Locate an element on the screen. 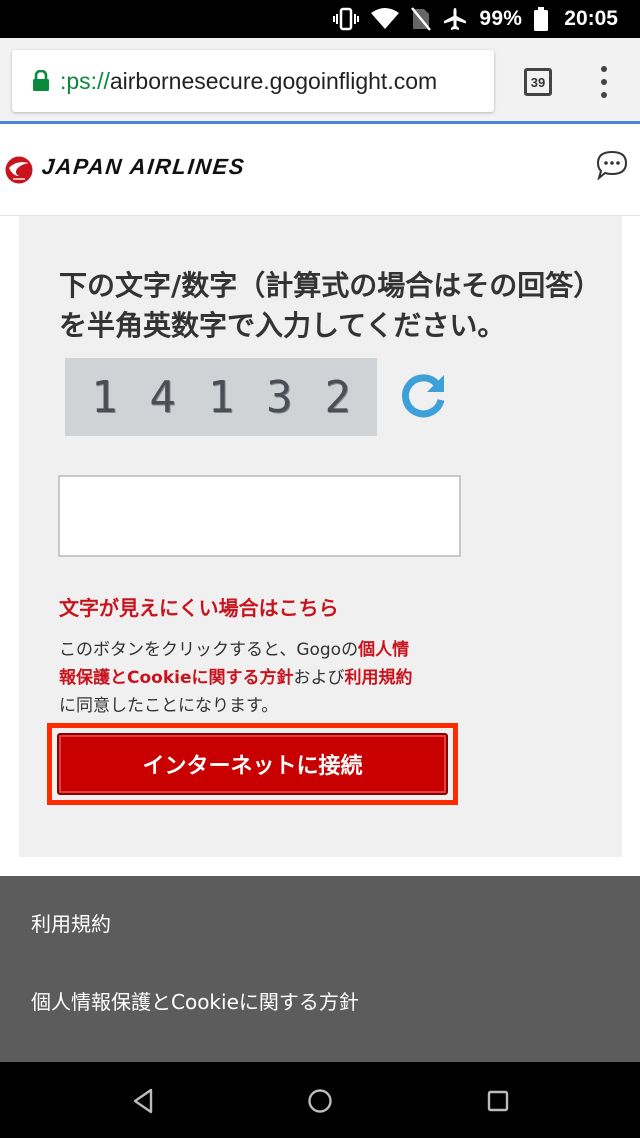 This screenshot has height=1138, width=640. jal-crane-logo-icon is located at coordinates (19, 170).